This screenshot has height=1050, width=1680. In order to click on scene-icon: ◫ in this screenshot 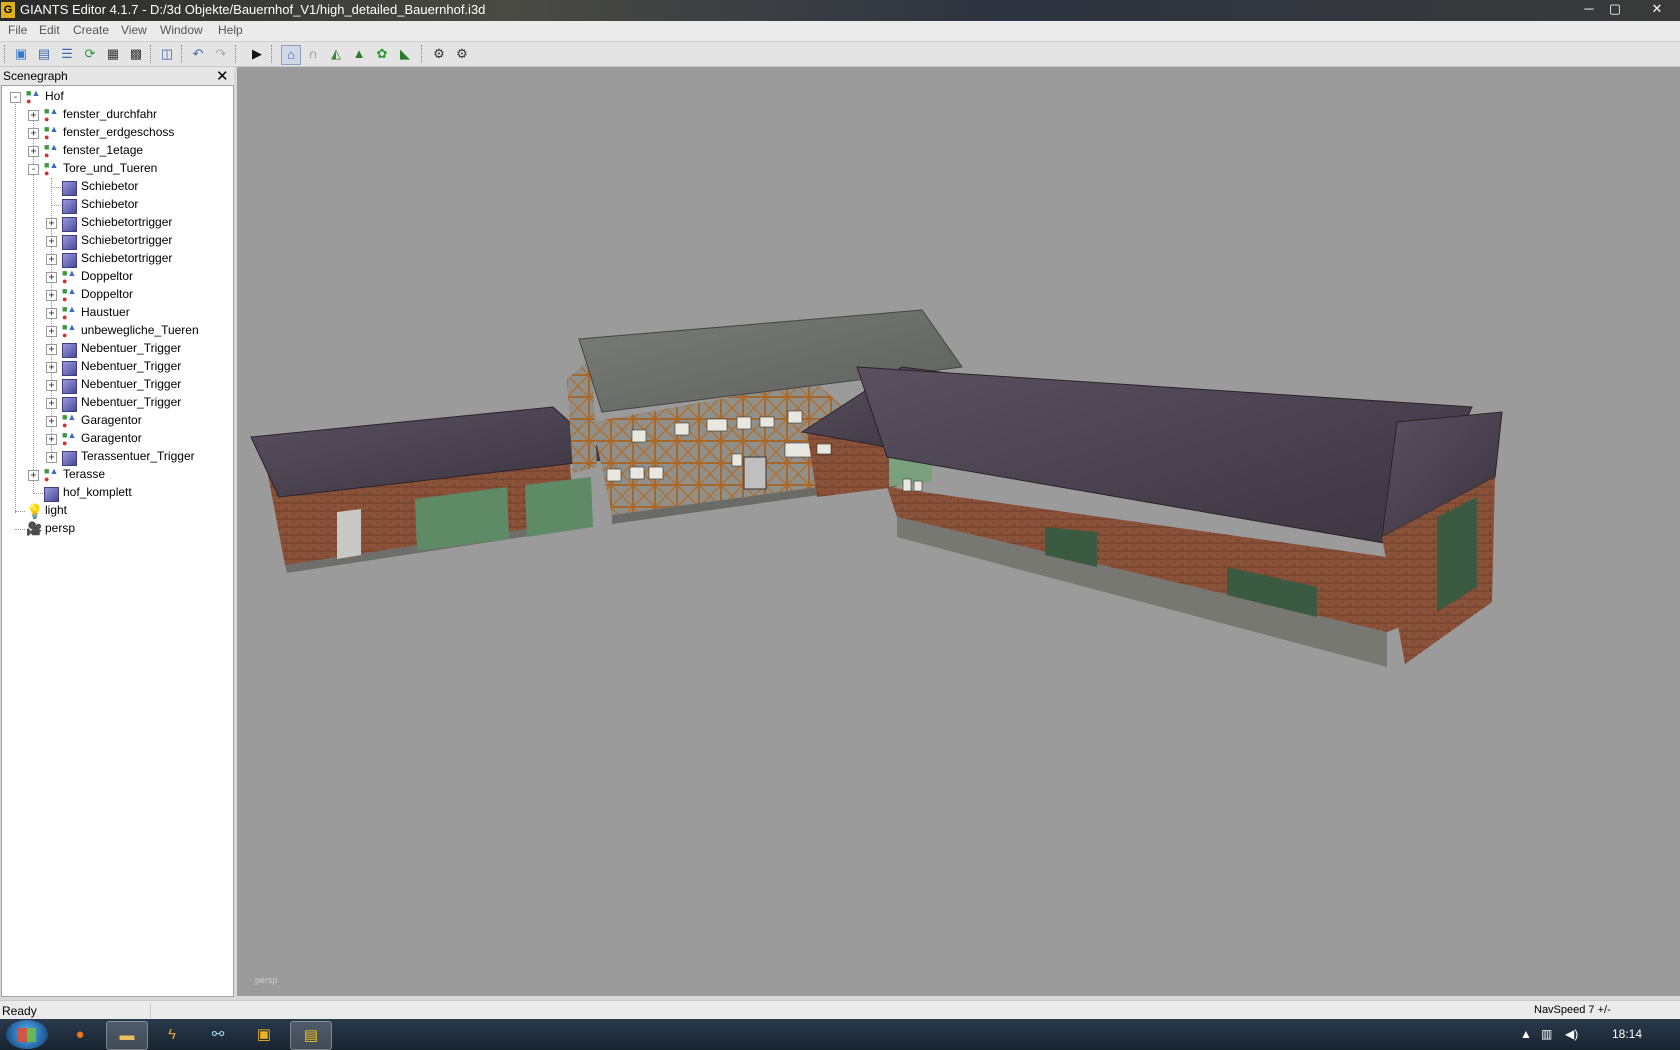, I will do `click(167, 54)`.